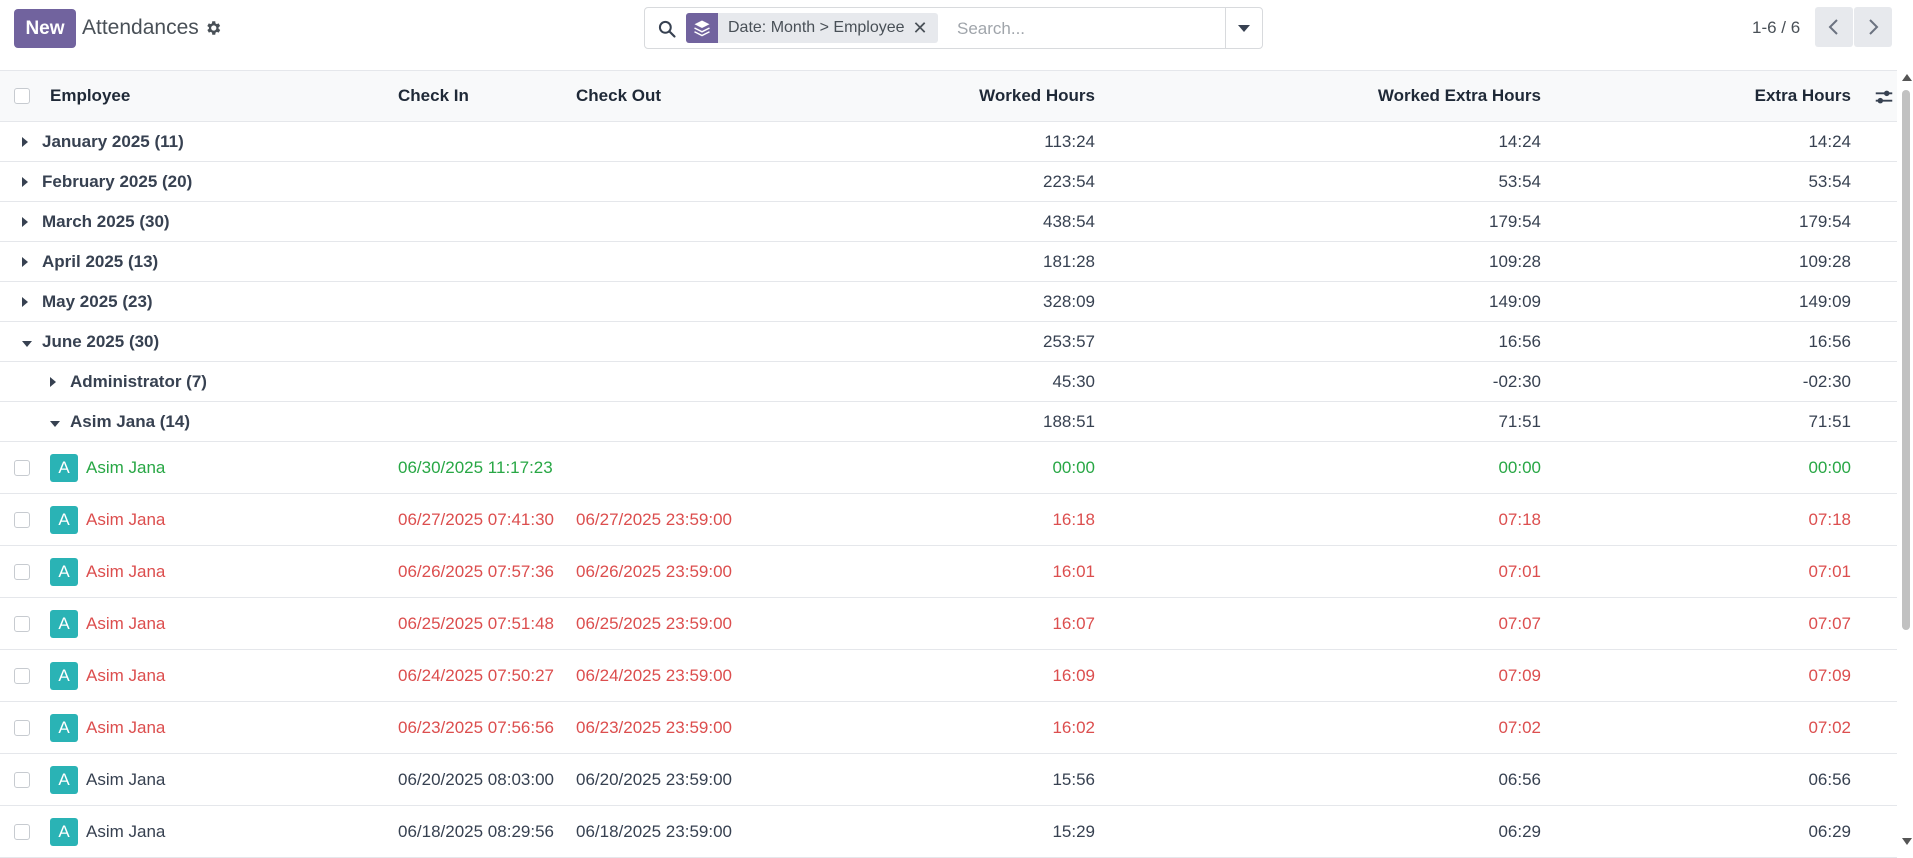  What do you see at coordinates (1069, 261) in the screenshot?
I see `group-worked-hours: 181:28` at bounding box center [1069, 261].